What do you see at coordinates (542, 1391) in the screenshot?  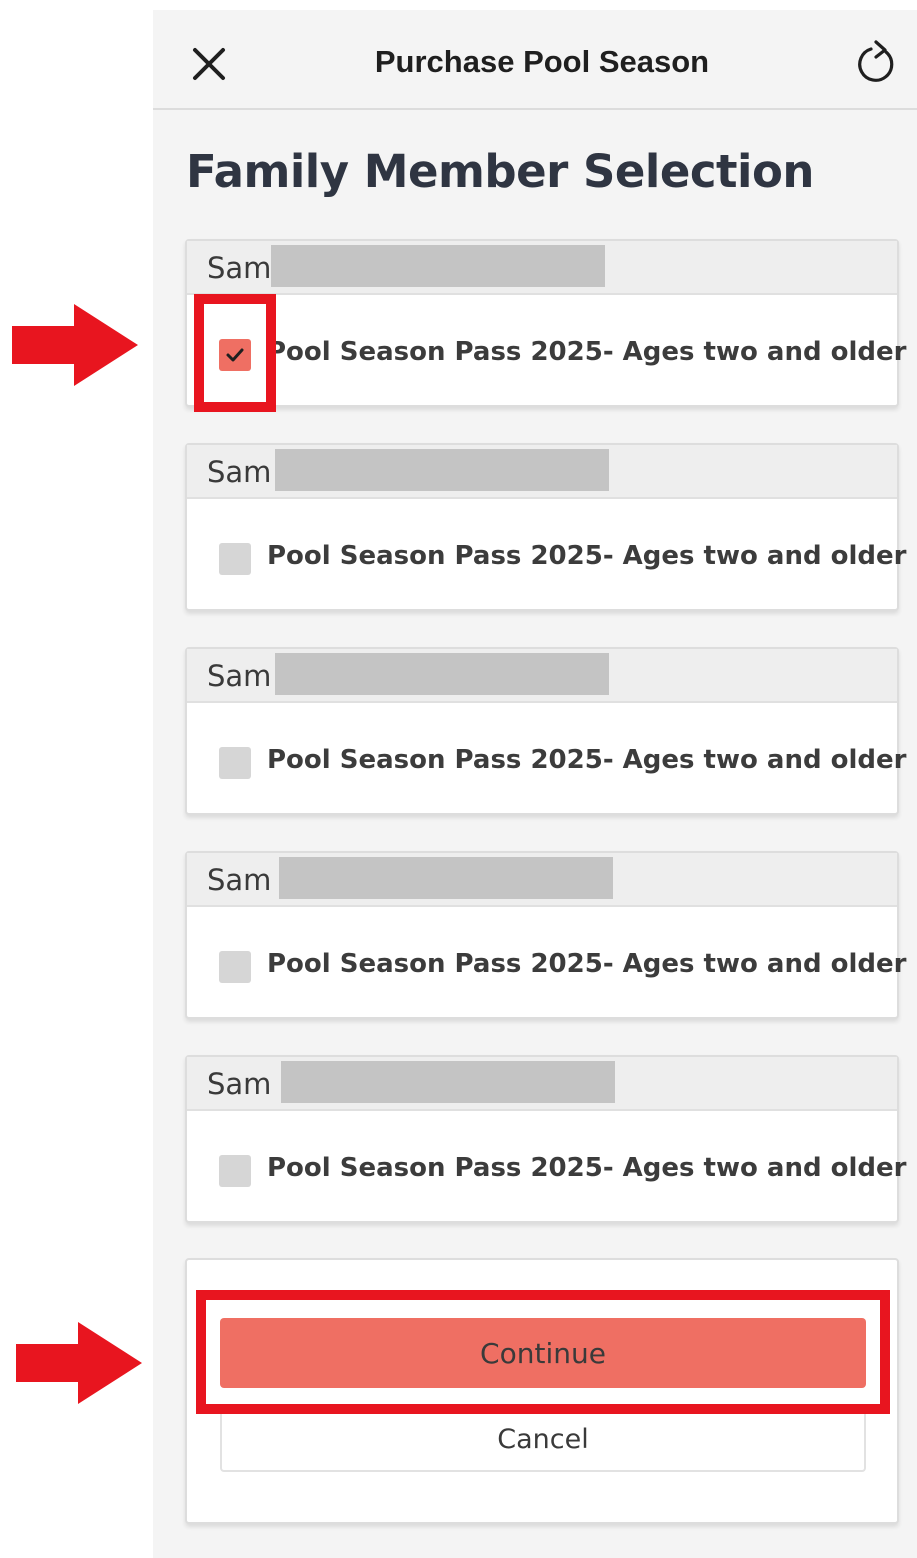 I see `actions-card: Continue Cancel` at bounding box center [542, 1391].